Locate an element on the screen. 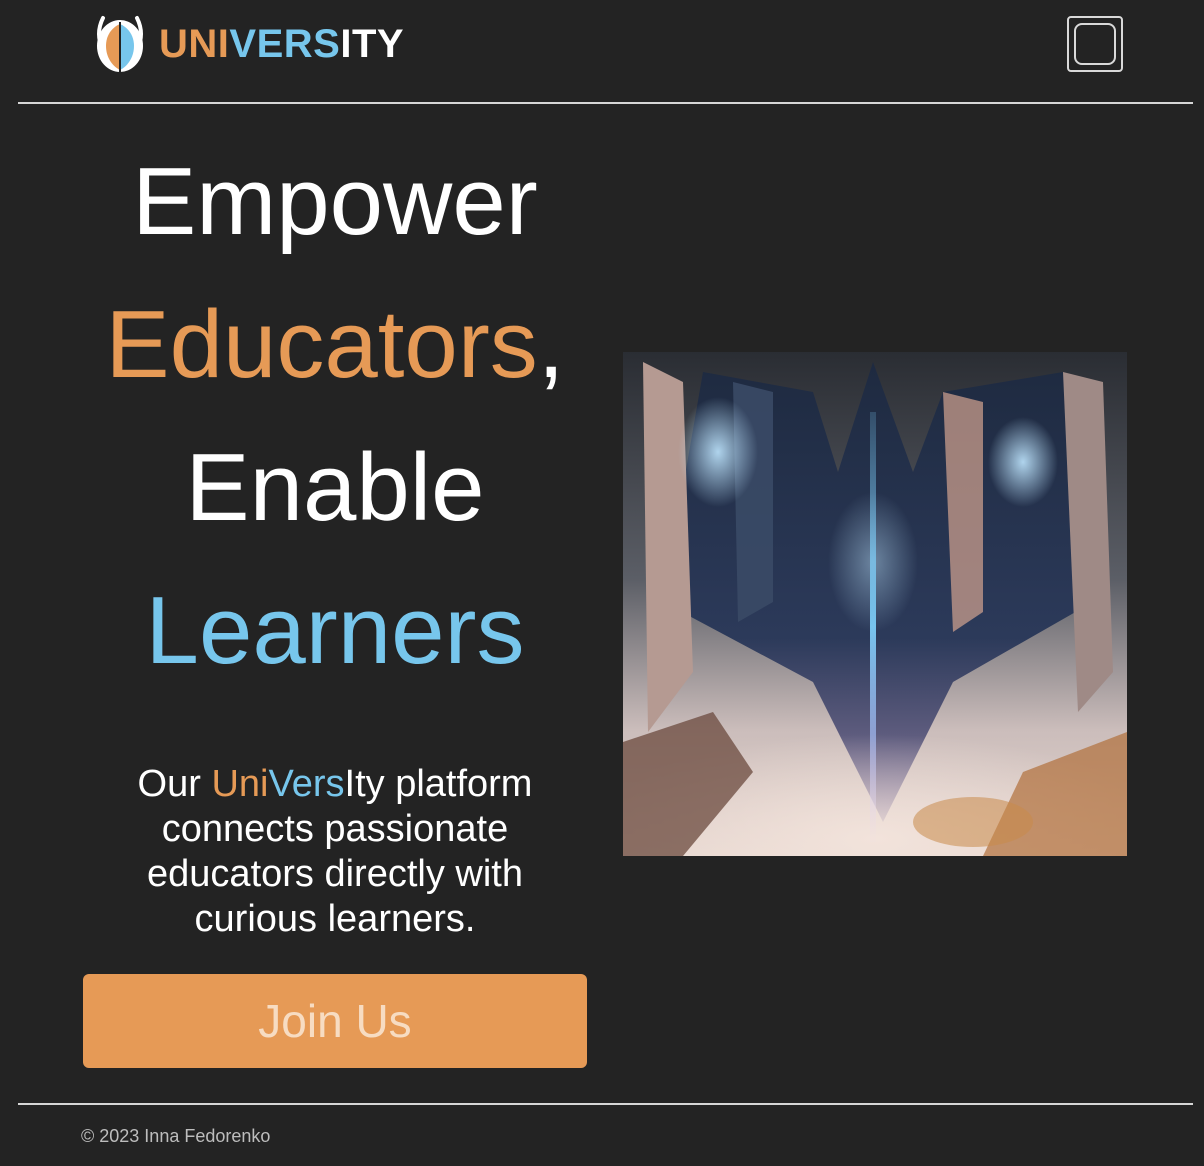 The height and width of the screenshot is (1166, 1204). headline-line-enable: Enable is located at coordinates (335, 487).